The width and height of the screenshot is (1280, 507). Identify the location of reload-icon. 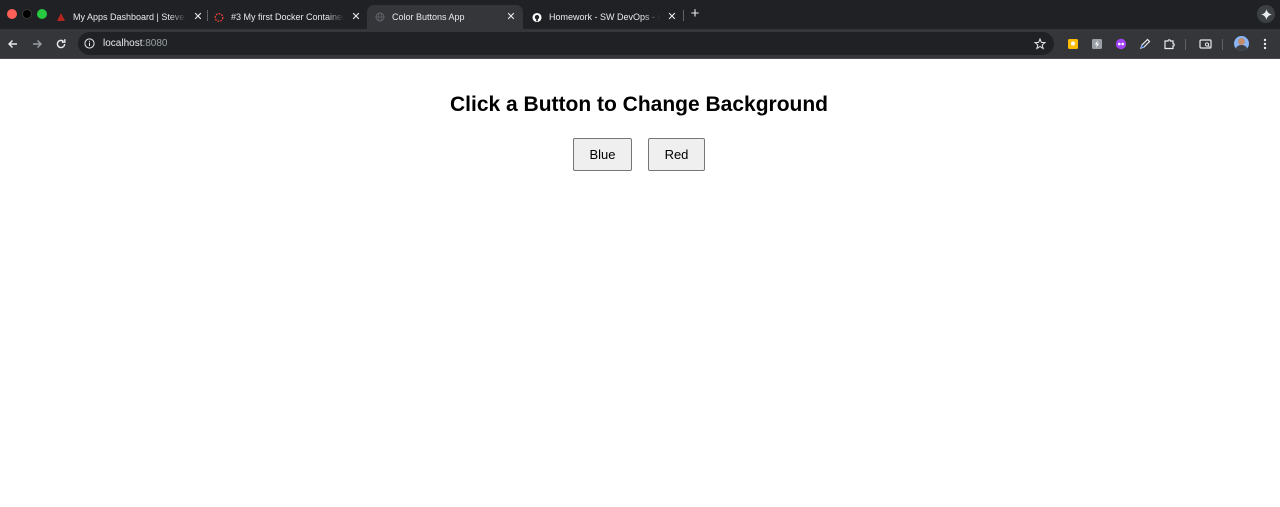
(61, 44).